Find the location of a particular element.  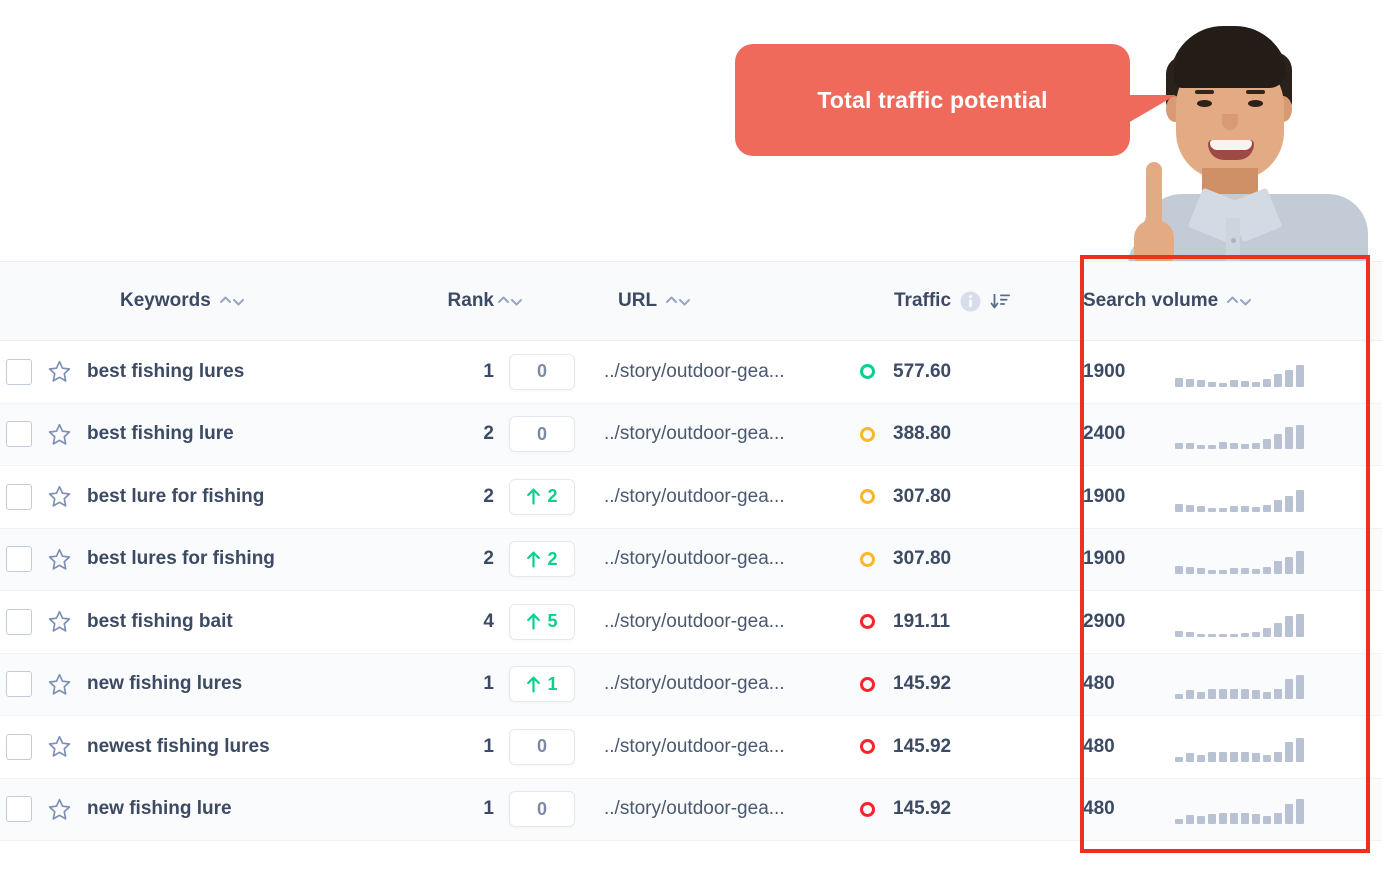

keyword-cell: new fishing lure is located at coordinates (265, 809).